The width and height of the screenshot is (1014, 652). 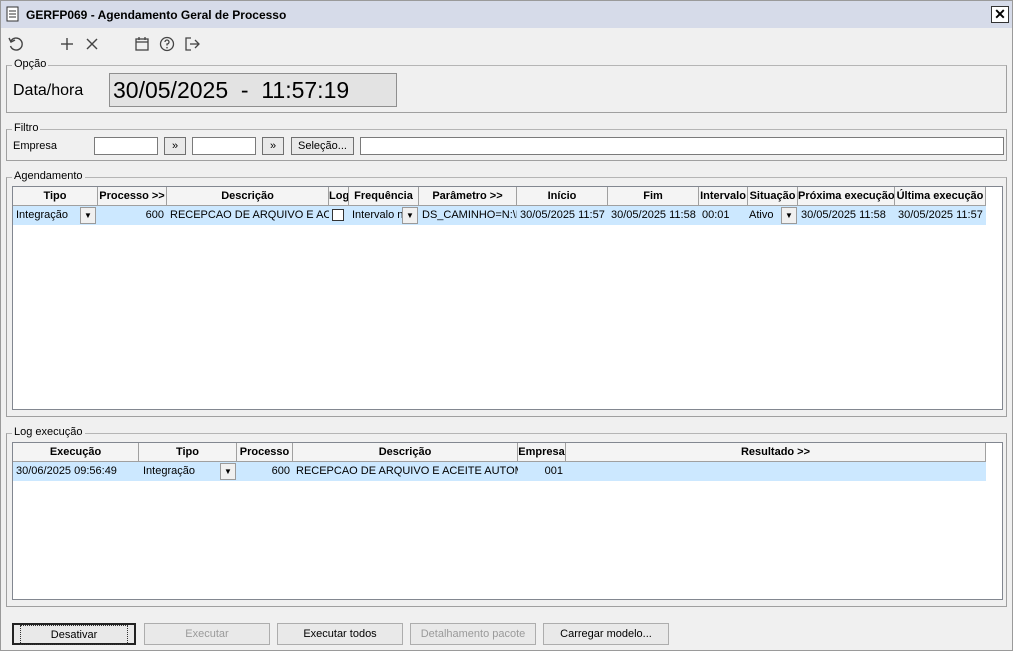 I want to click on close-button: ✕, so click(x=1000, y=14).